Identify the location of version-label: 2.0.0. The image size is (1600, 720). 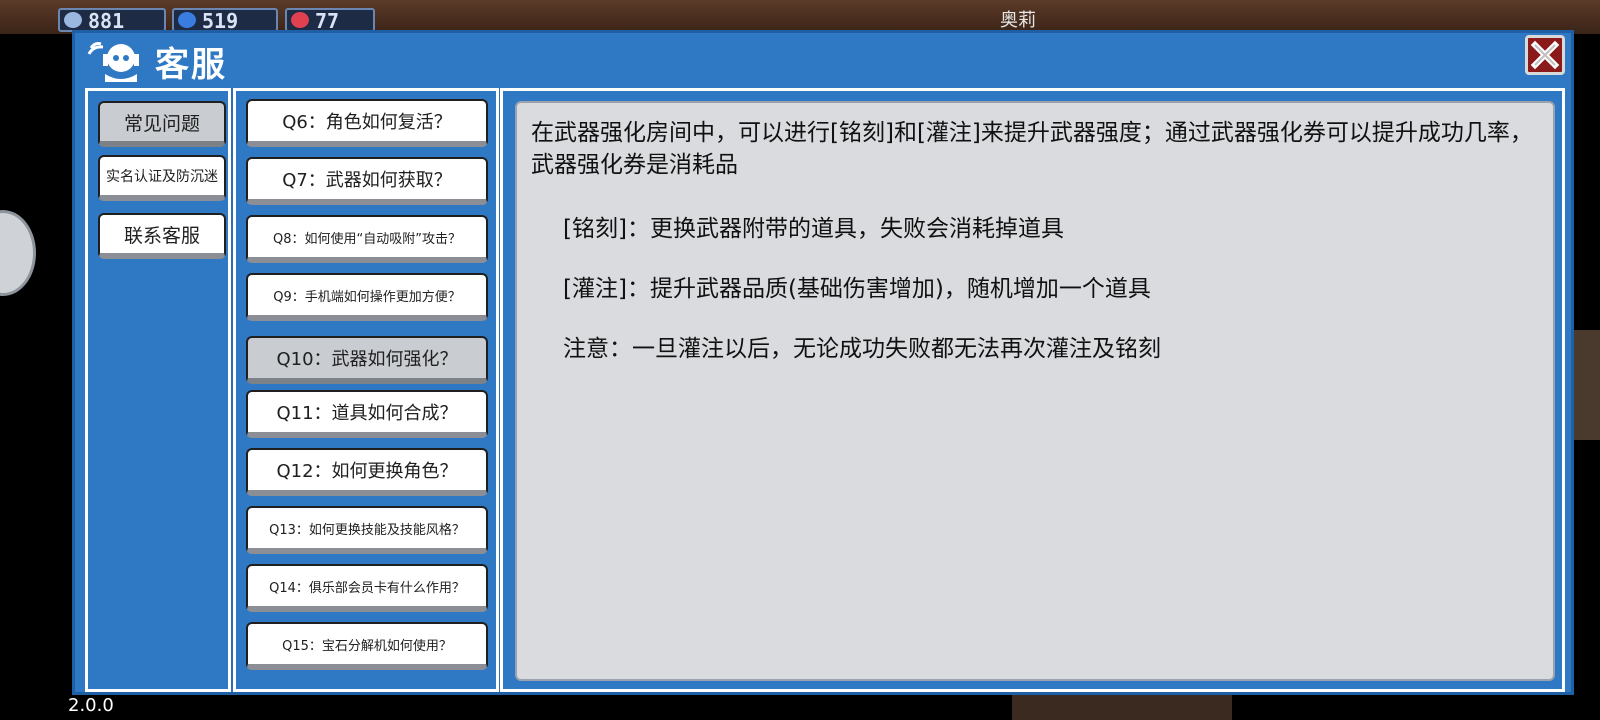
(91, 705).